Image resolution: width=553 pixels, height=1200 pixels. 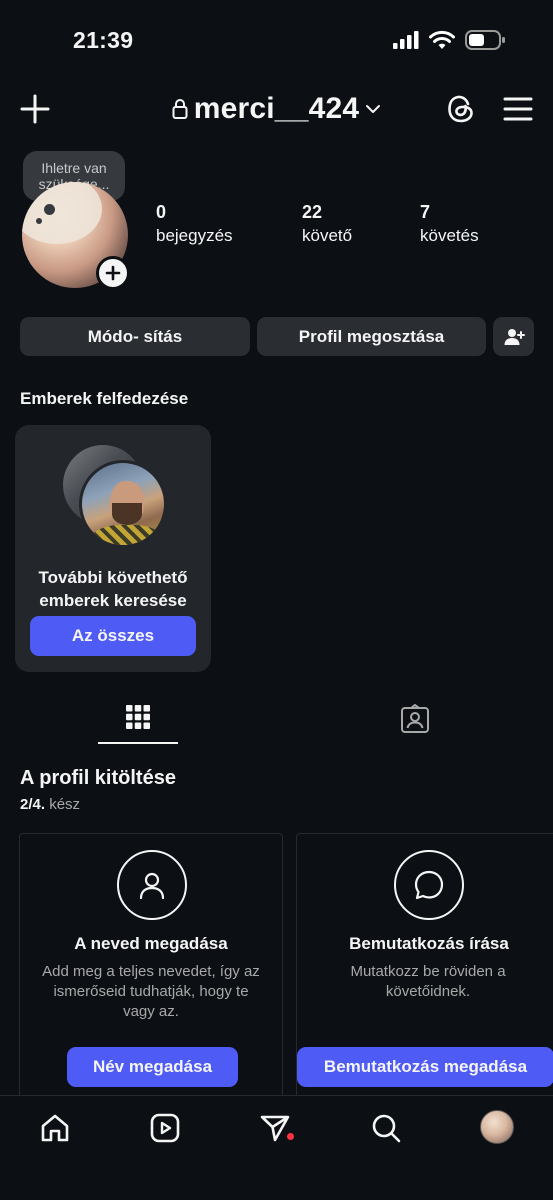 What do you see at coordinates (425, 1067) in the screenshot?
I see `add-bio-button: Bemutatkozás megadása` at bounding box center [425, 1067].